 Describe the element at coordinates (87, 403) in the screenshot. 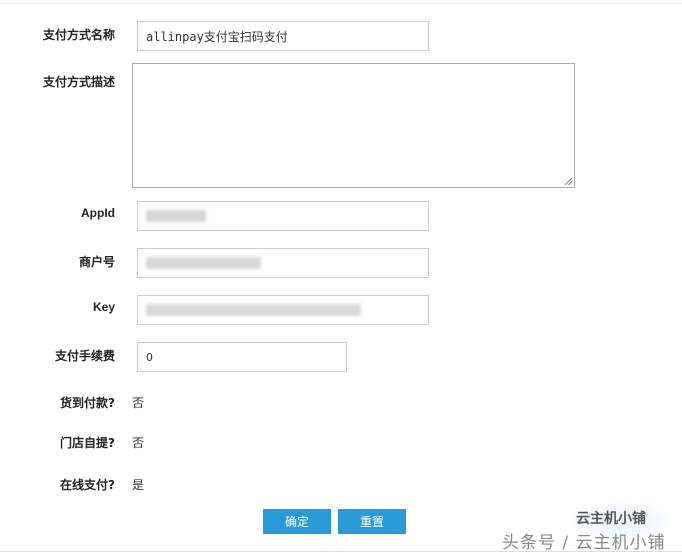

I see `cod-label: 货到付款?` at that location.